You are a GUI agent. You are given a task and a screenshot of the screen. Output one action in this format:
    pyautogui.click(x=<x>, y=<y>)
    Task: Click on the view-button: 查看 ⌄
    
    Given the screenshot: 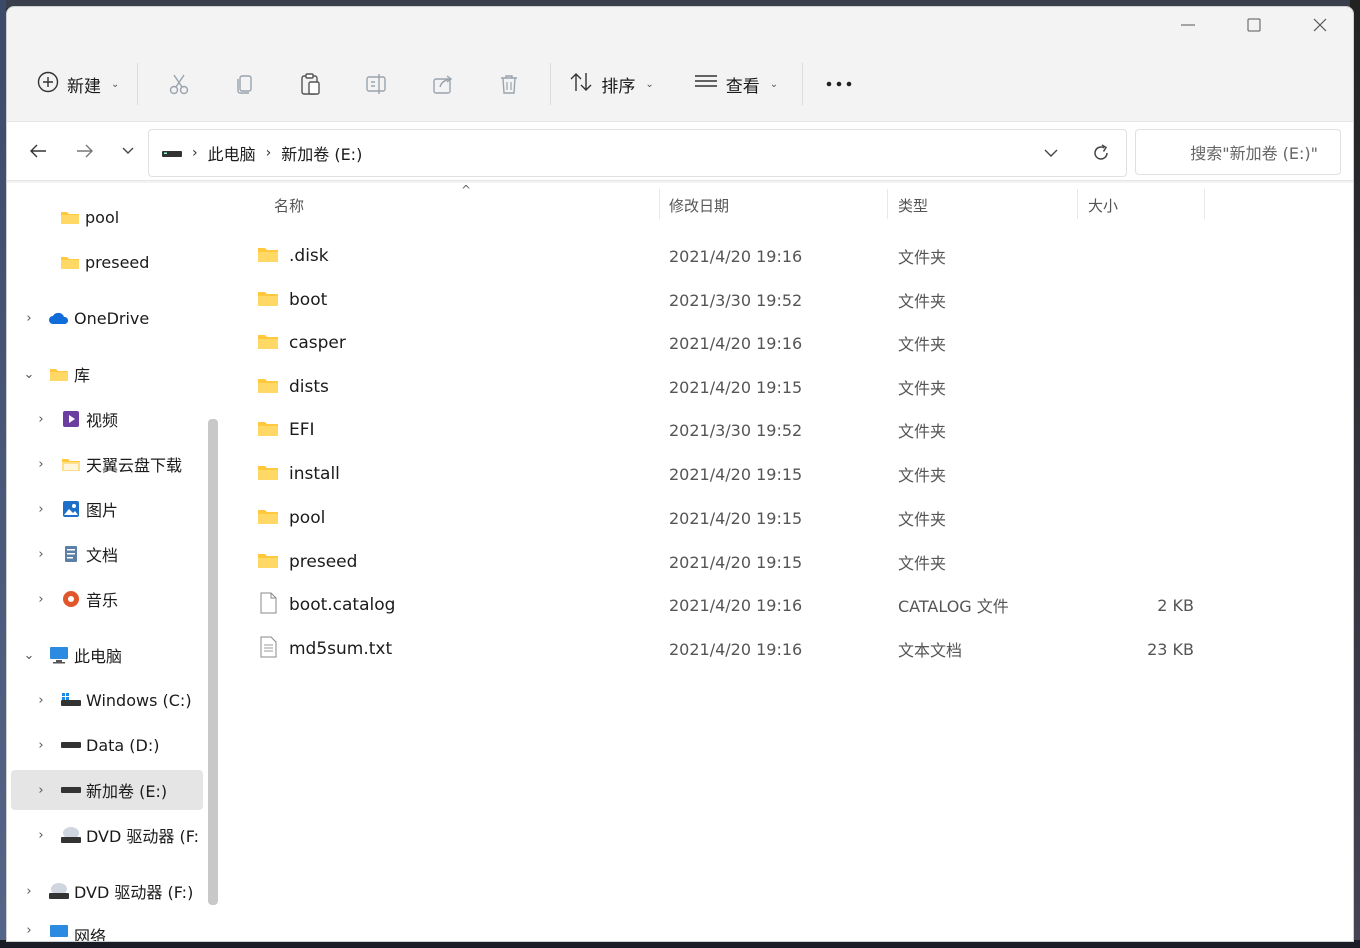 What is the action you would take?
    pyautogui.click(x=736, y=84)
    